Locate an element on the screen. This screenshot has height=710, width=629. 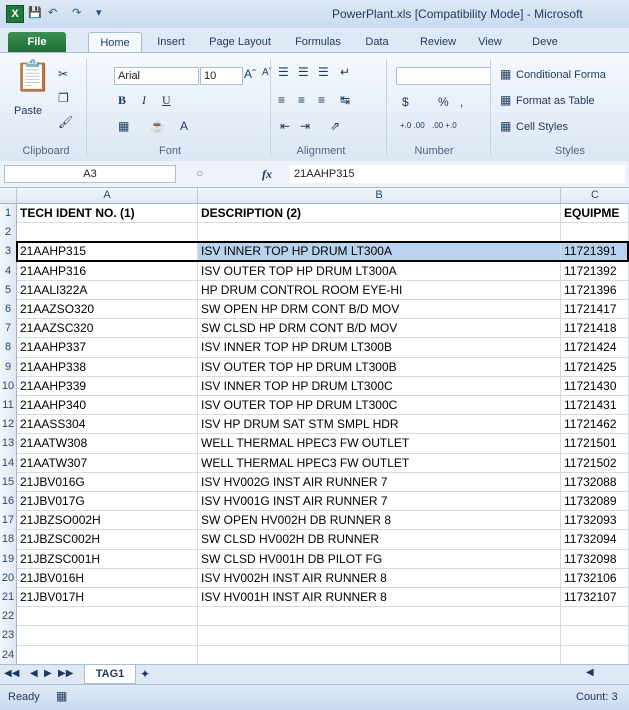
table-cell: ISV INNER TOP HP DRUM LT300A is located at coordinates (379, 252).